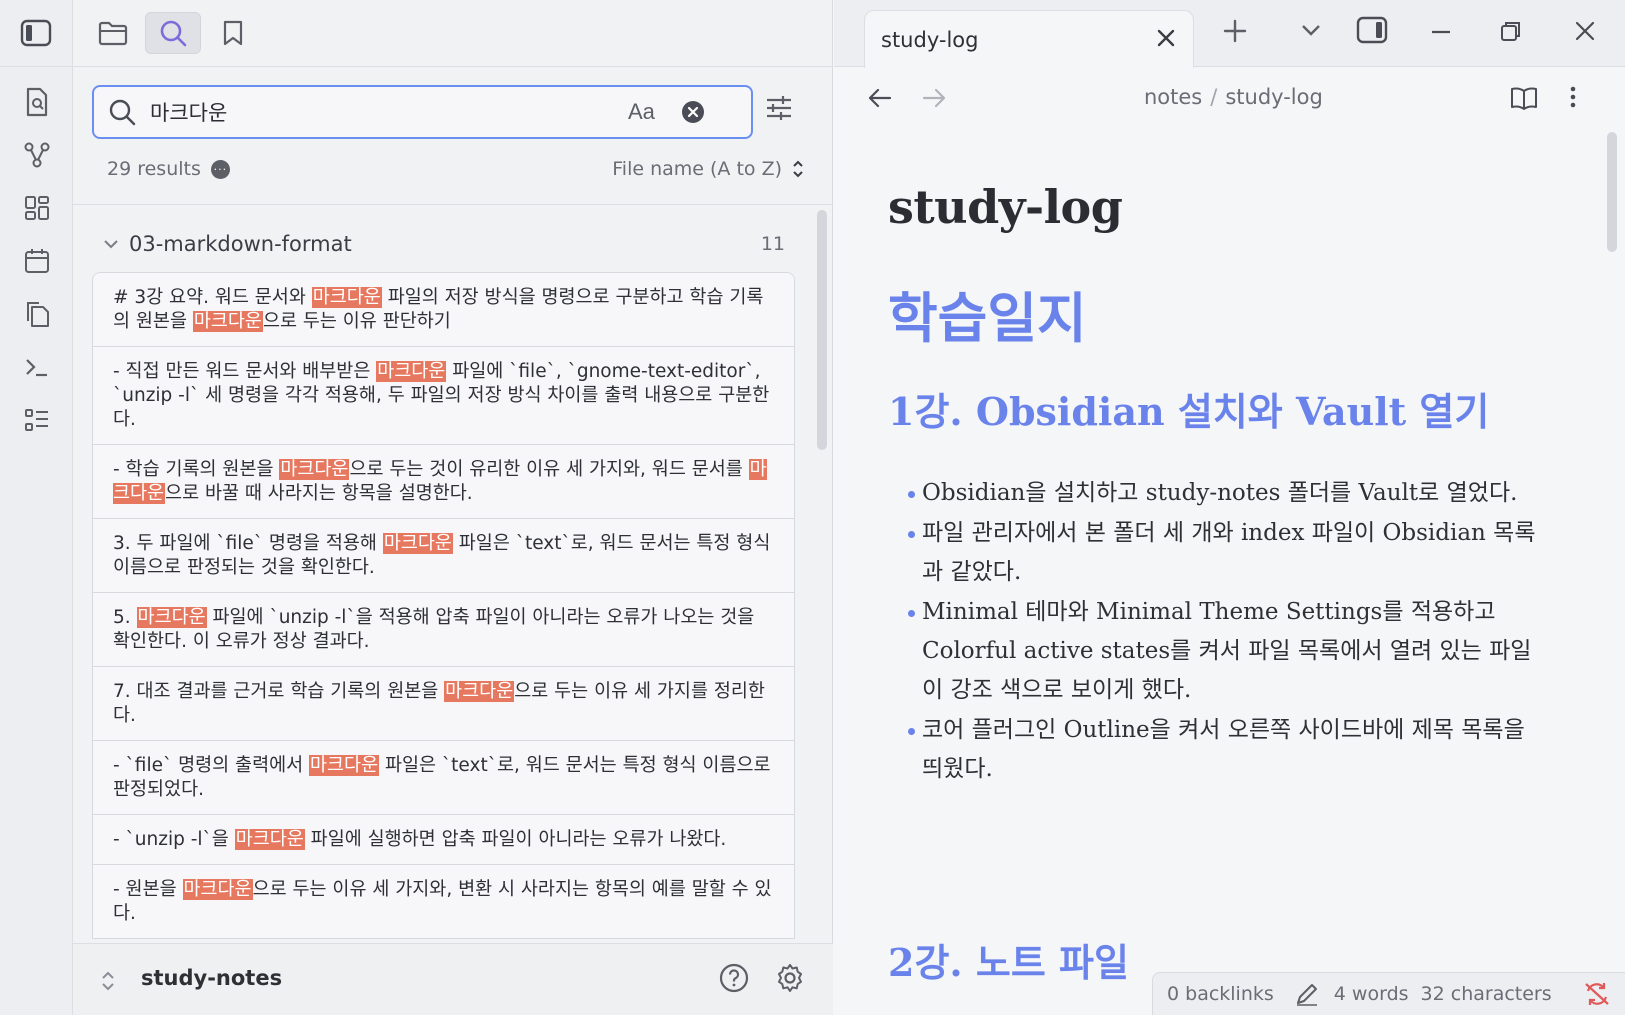 The image size is (1625, 1015). What do you see at coordinates (1511, 31) in the screenshot?
I see `restore-window-icon` at bounding box center [1511, 31].